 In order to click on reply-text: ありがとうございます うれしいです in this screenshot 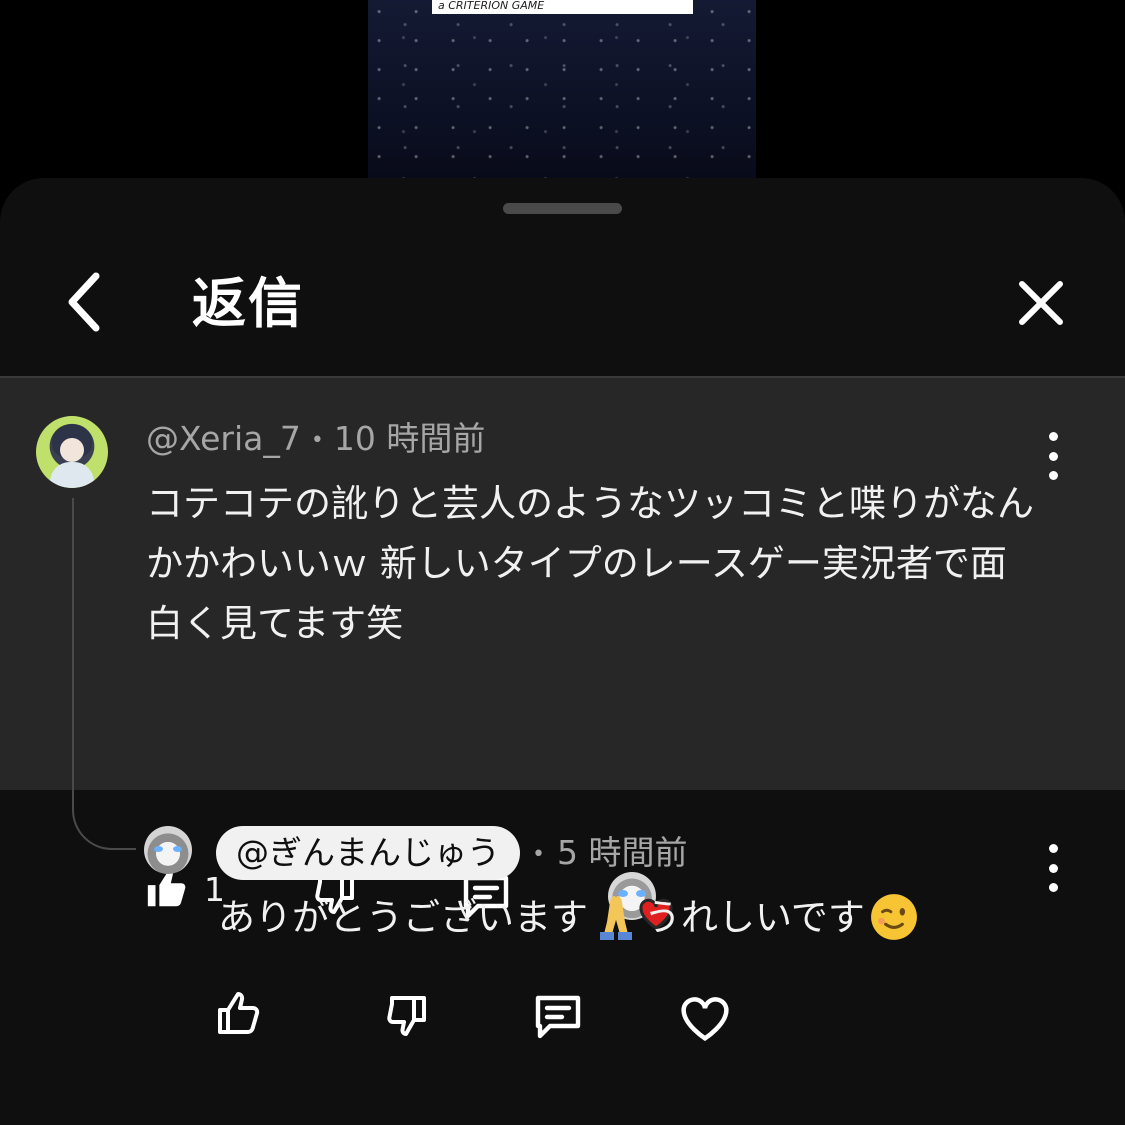, I will do `click(568, 918)`.